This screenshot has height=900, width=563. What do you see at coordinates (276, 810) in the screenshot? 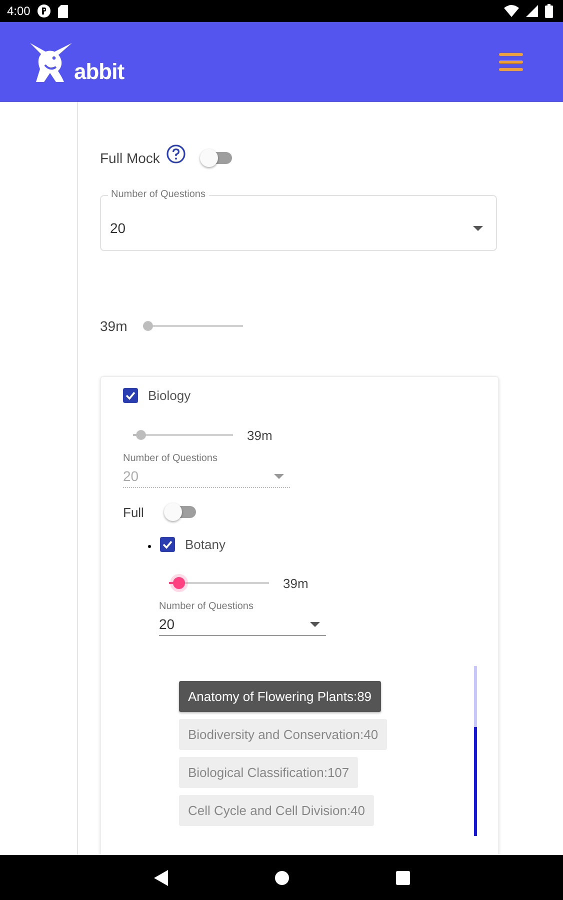
I see `chapter-chip: Cell Cycle and Cell Division:40` at bounding box center [276, 810].